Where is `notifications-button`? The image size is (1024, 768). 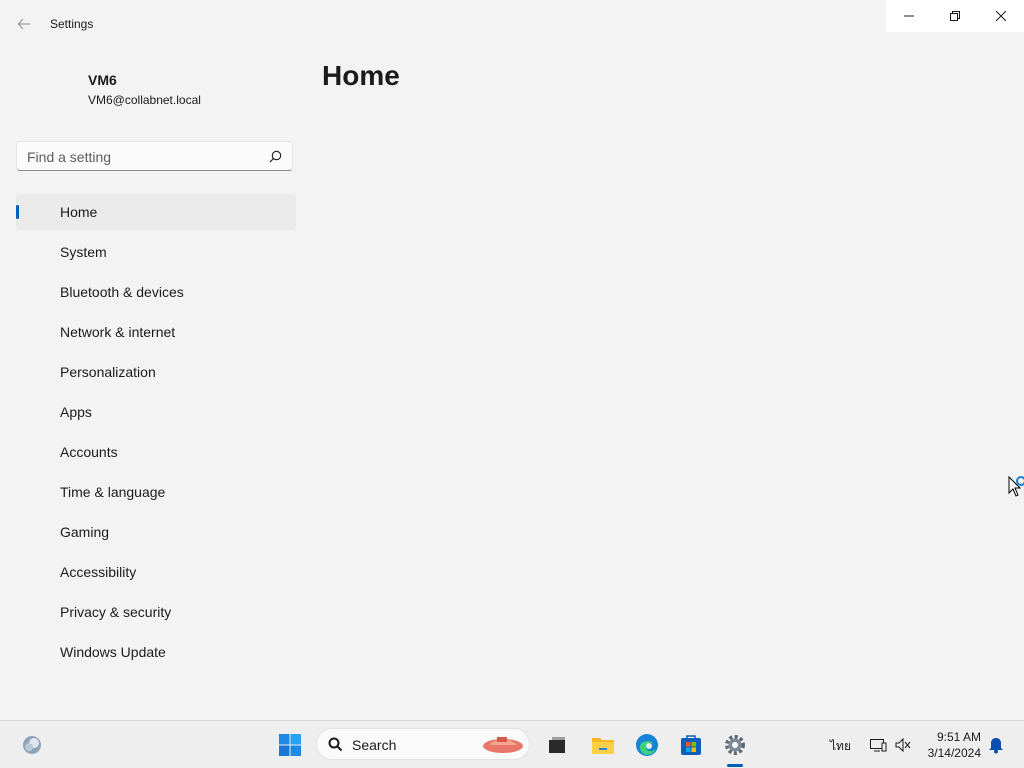 notifications-button is located at coordinates (996, 745).